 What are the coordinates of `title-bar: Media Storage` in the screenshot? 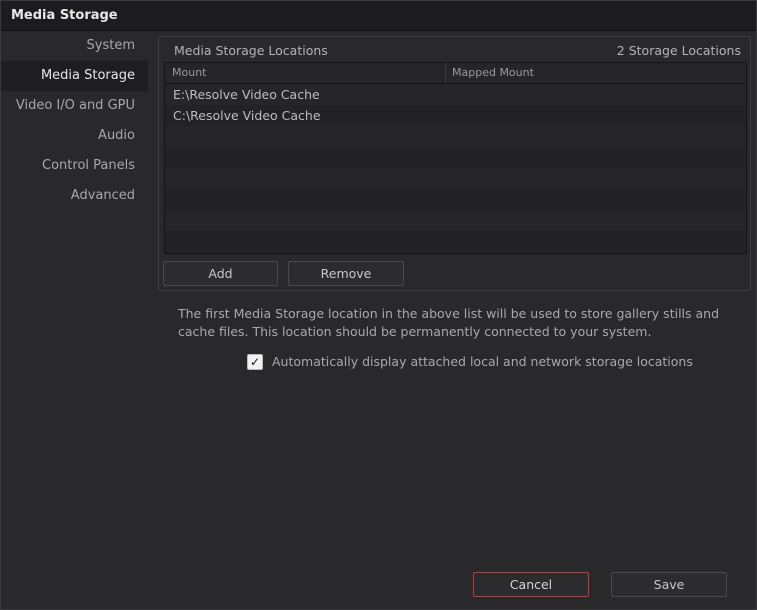 It's located at (378, 16).